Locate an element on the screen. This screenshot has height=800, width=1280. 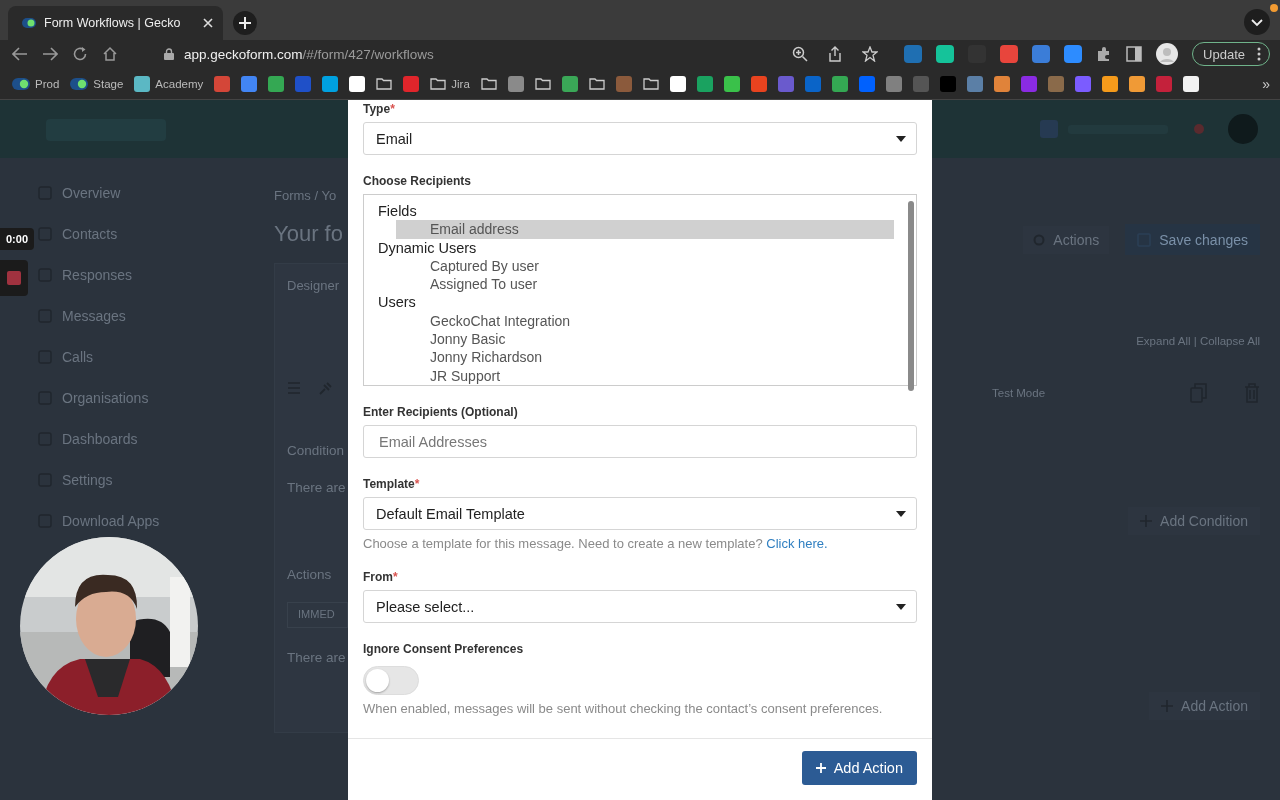
input-field: Email Addresses is located at coordinates (640, 441).